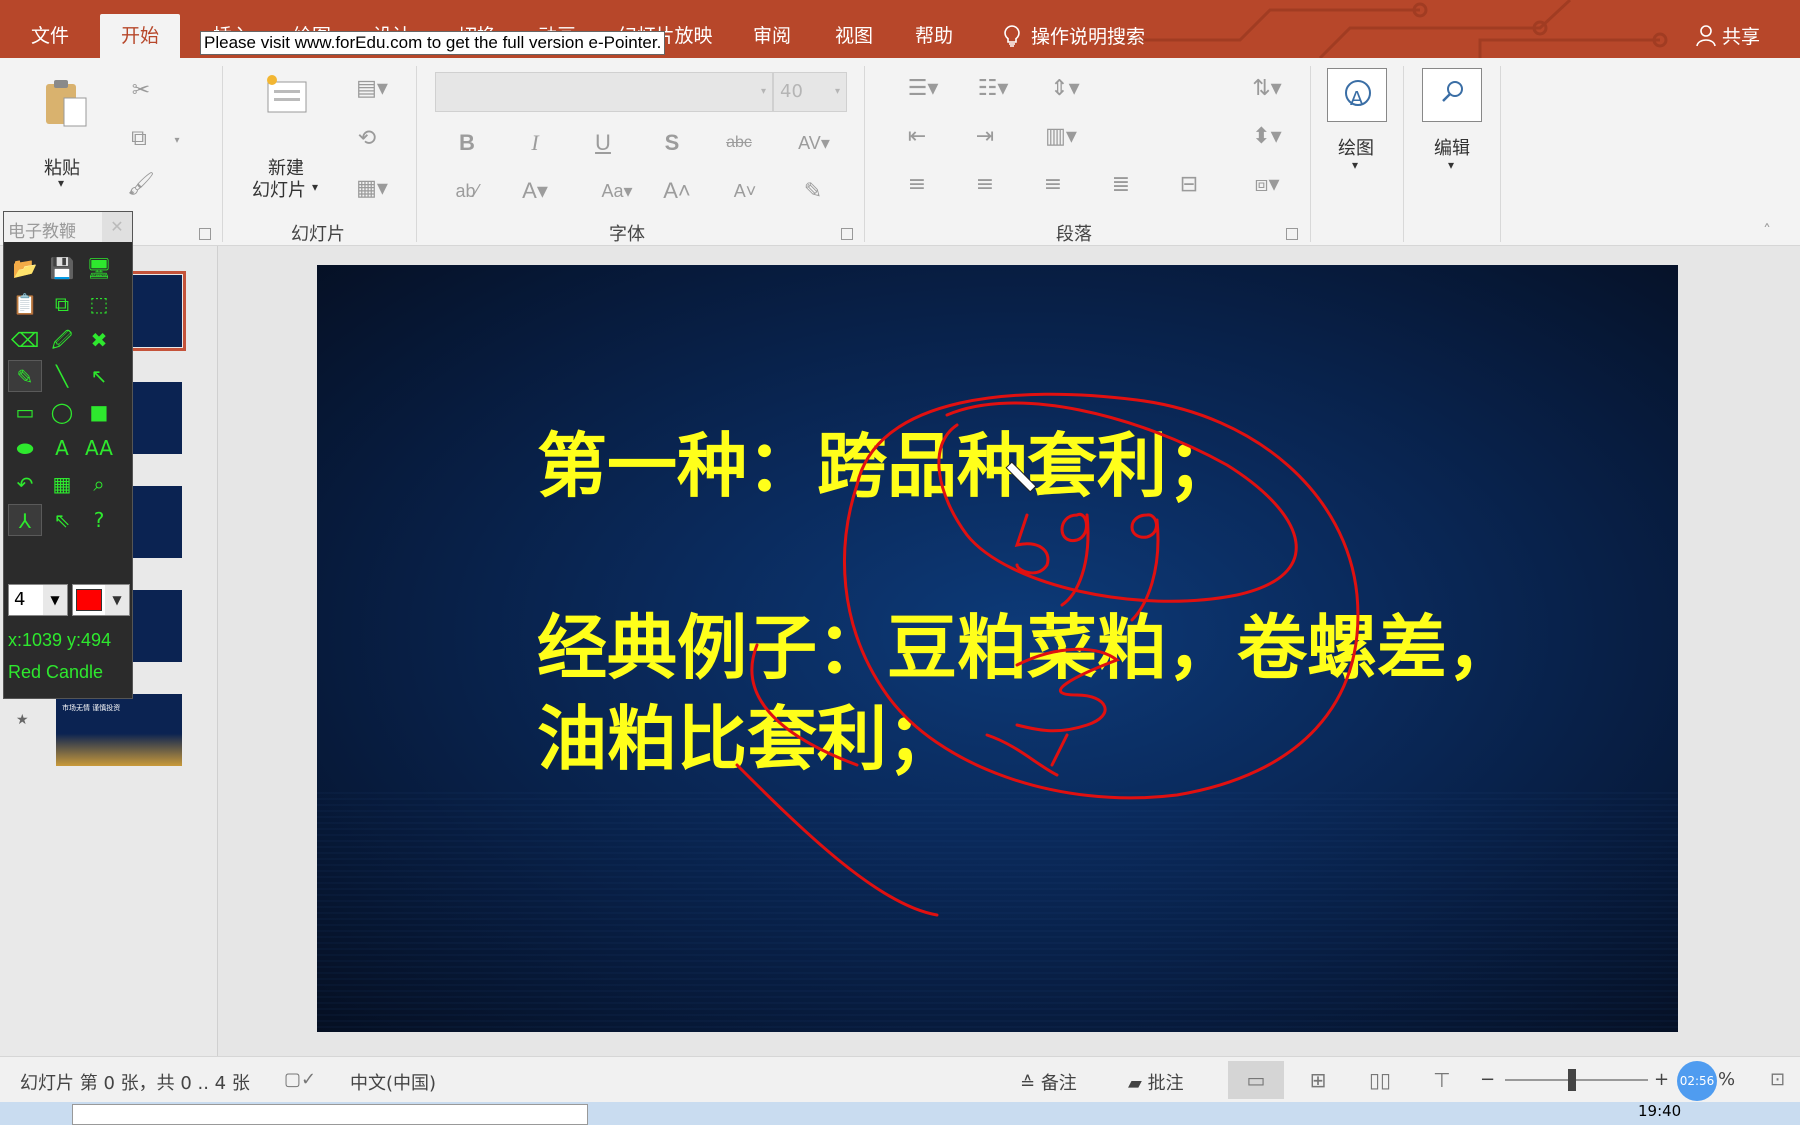 The height and width of the screenshot is (1125, 1800). What do you see at coordinates (1292, 234) in the screenshot?
I see `paragraph-launcher-icon` at bounding box center [1292, 234].